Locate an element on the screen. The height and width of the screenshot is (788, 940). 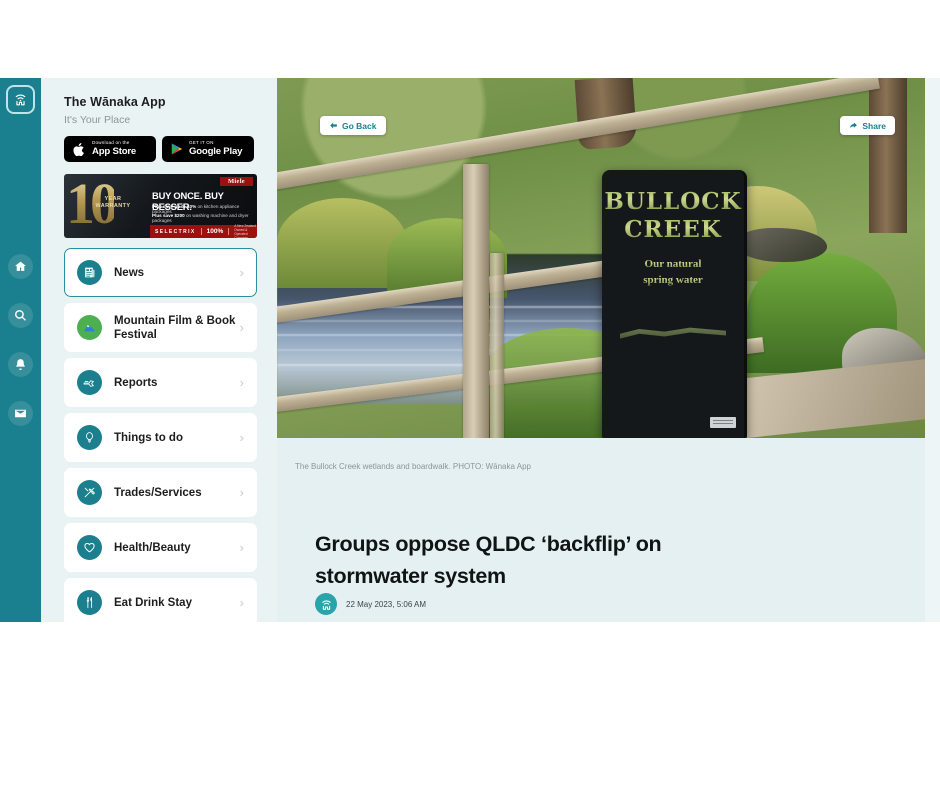
article-date: 22 May 2023, 5:06 AM is located at coordinates (386, 604).